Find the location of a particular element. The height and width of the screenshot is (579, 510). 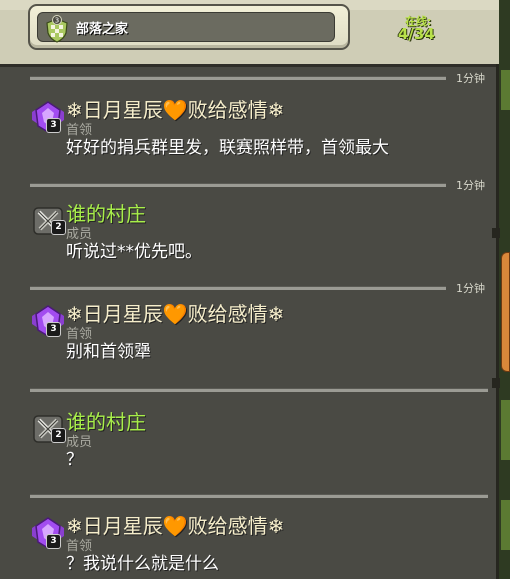

message-text: 好好的捐兵群里发，联赛照样带，首领最大 is located at coordinates (227, 148).